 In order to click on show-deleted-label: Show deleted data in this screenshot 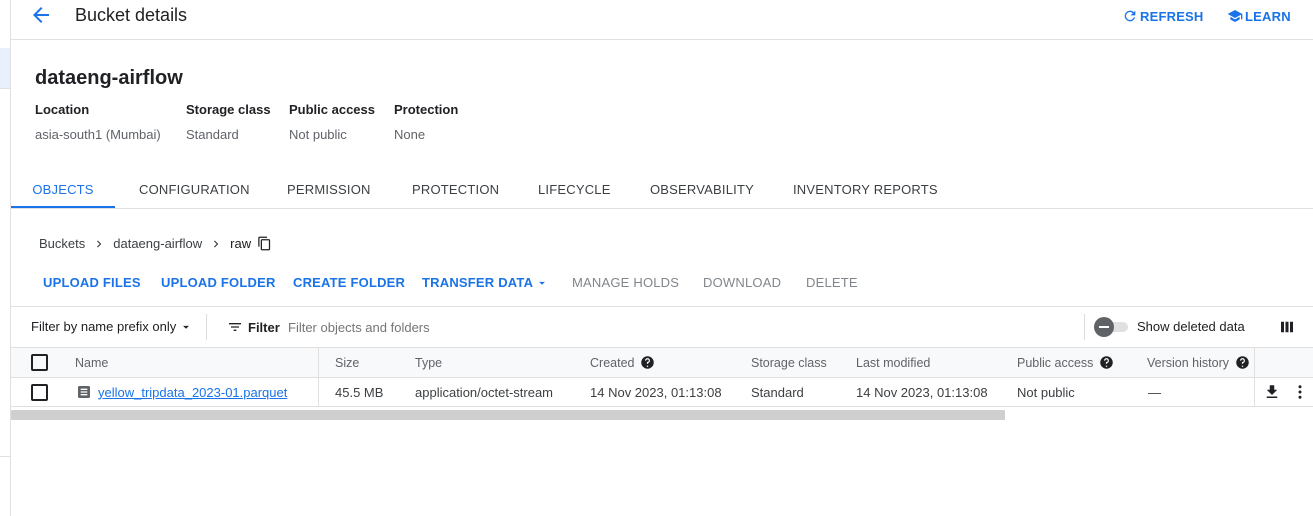, I will do `click(1191, 326)`.